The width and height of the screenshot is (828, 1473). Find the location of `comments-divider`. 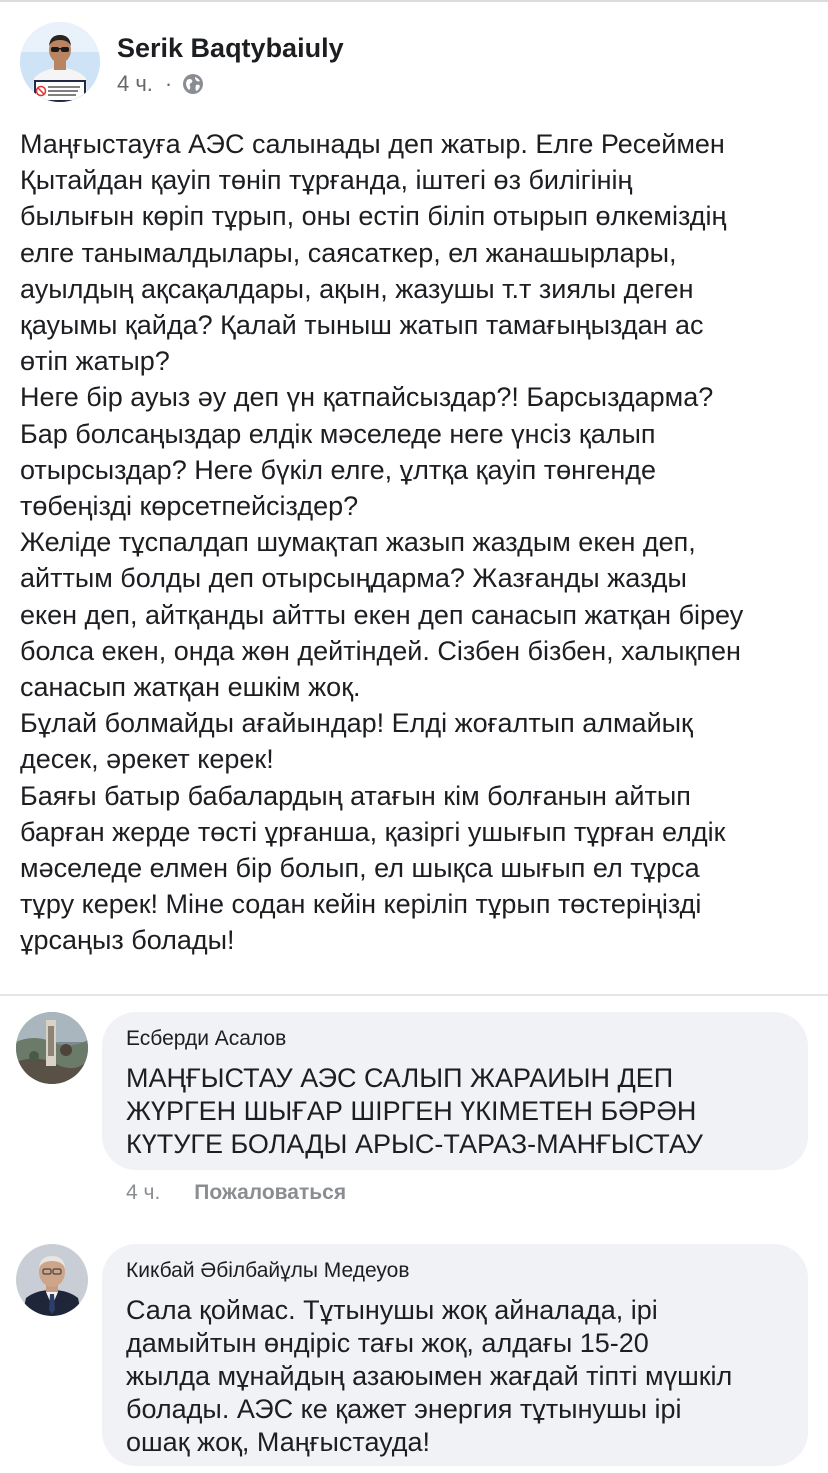

comments-divider is located at coordinates (414, 995).